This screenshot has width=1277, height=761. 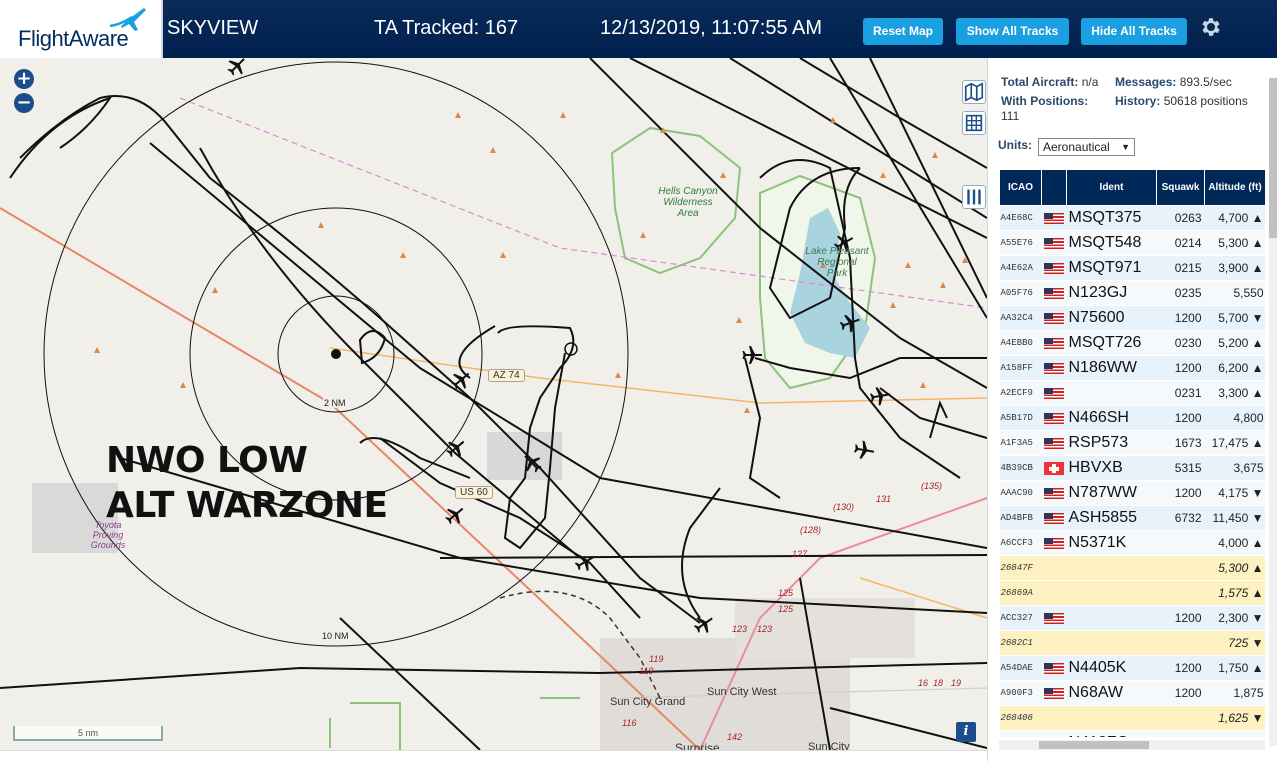 I want to click on cell-altitude: 6,200 ▲, so click(x=1234, y=368).